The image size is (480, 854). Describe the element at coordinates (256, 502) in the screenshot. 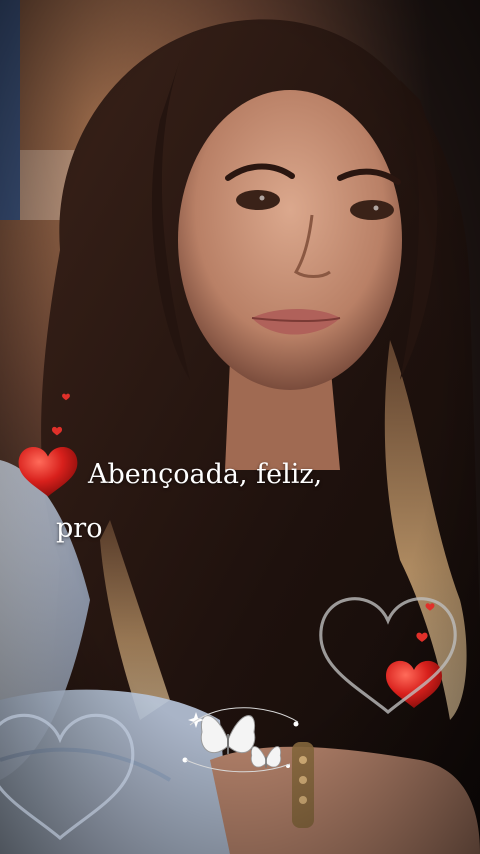

I see `caption-text: Abençoada, feliz, pro` at that location.